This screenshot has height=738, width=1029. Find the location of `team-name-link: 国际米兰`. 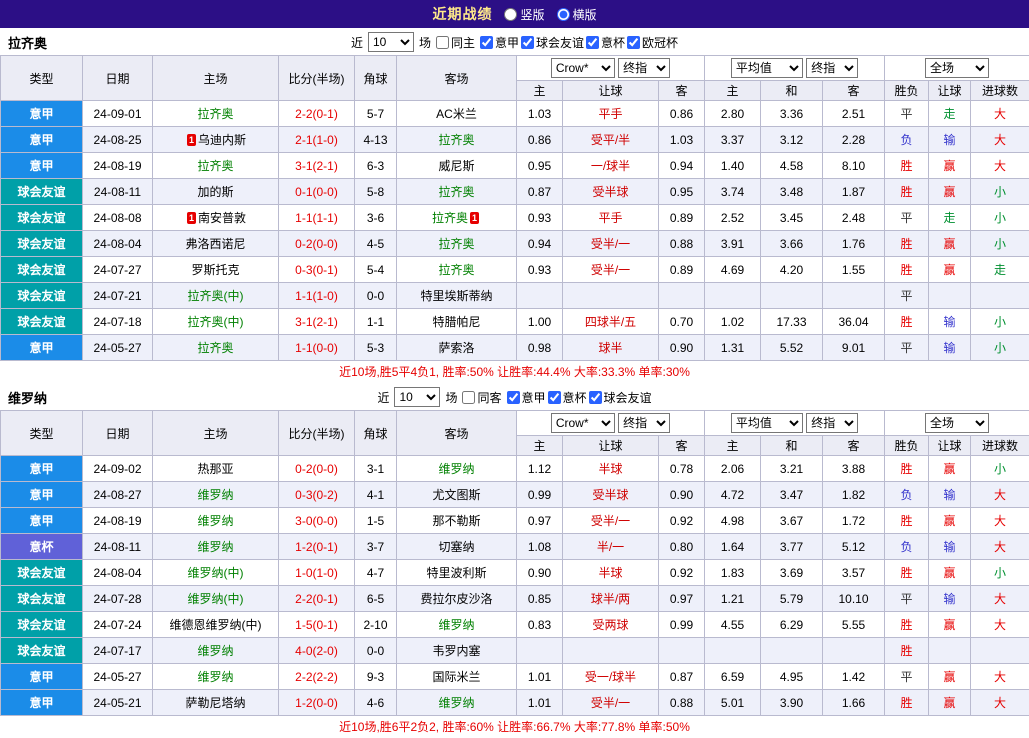

team-name-link: 国际米兰 is located at coordinates (456, 677).